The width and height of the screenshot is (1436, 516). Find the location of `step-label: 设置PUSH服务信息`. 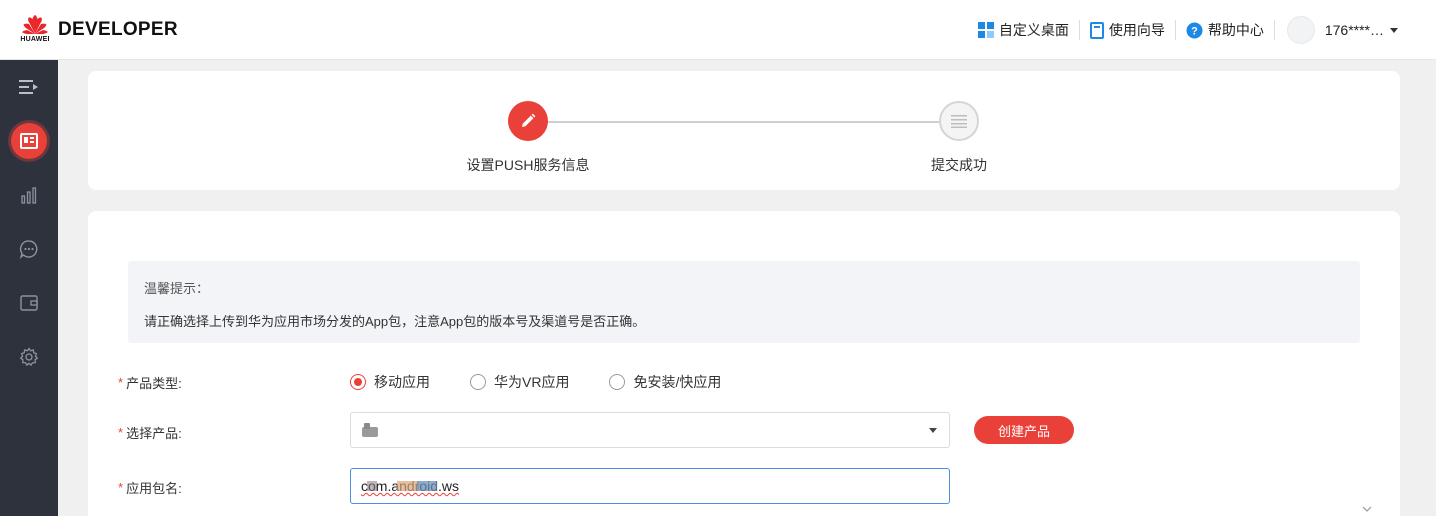

step-label: 设置PUSH服务信息 is located at coordinates (528, 165).